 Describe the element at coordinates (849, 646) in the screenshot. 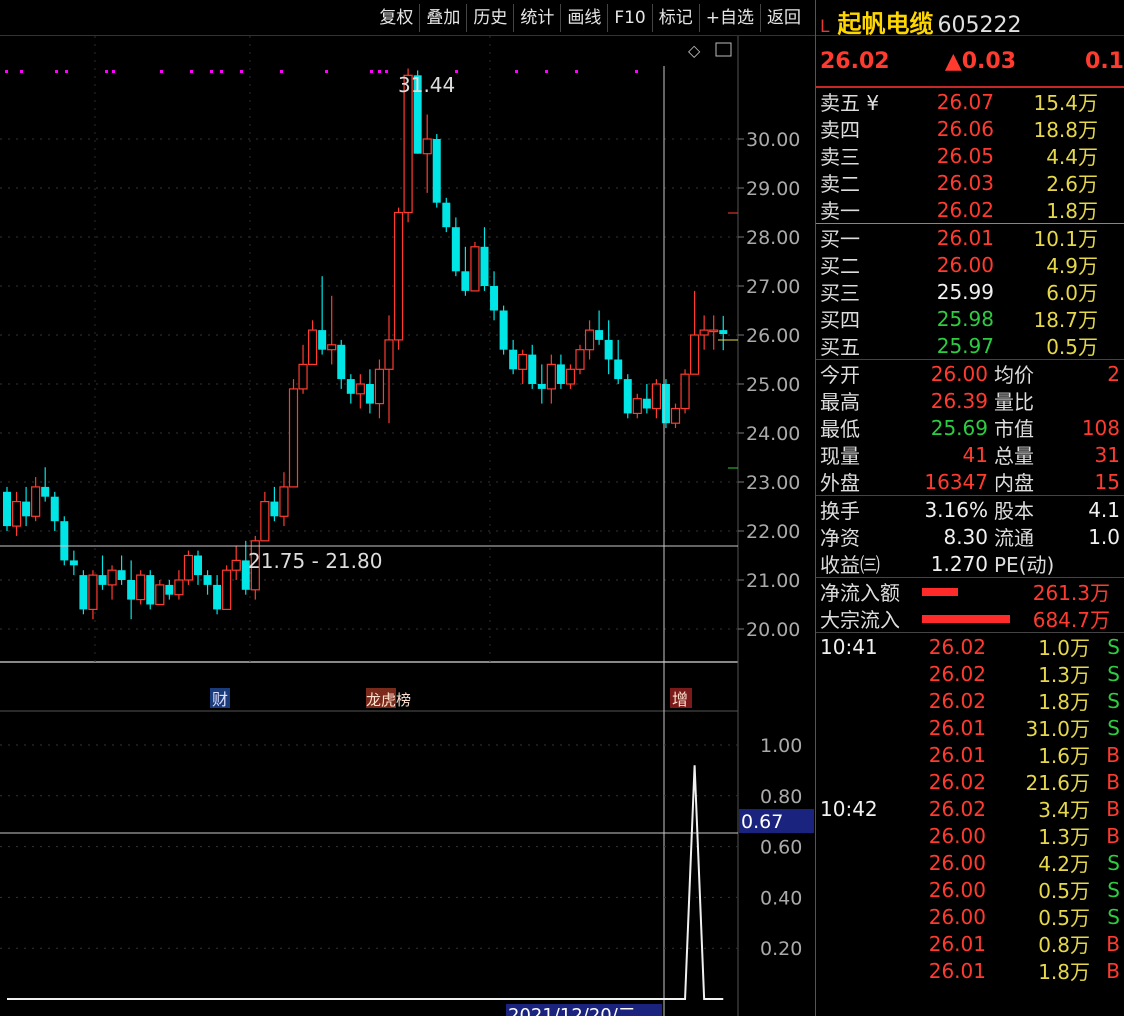

I see `trade-time: 10:41` at that location.